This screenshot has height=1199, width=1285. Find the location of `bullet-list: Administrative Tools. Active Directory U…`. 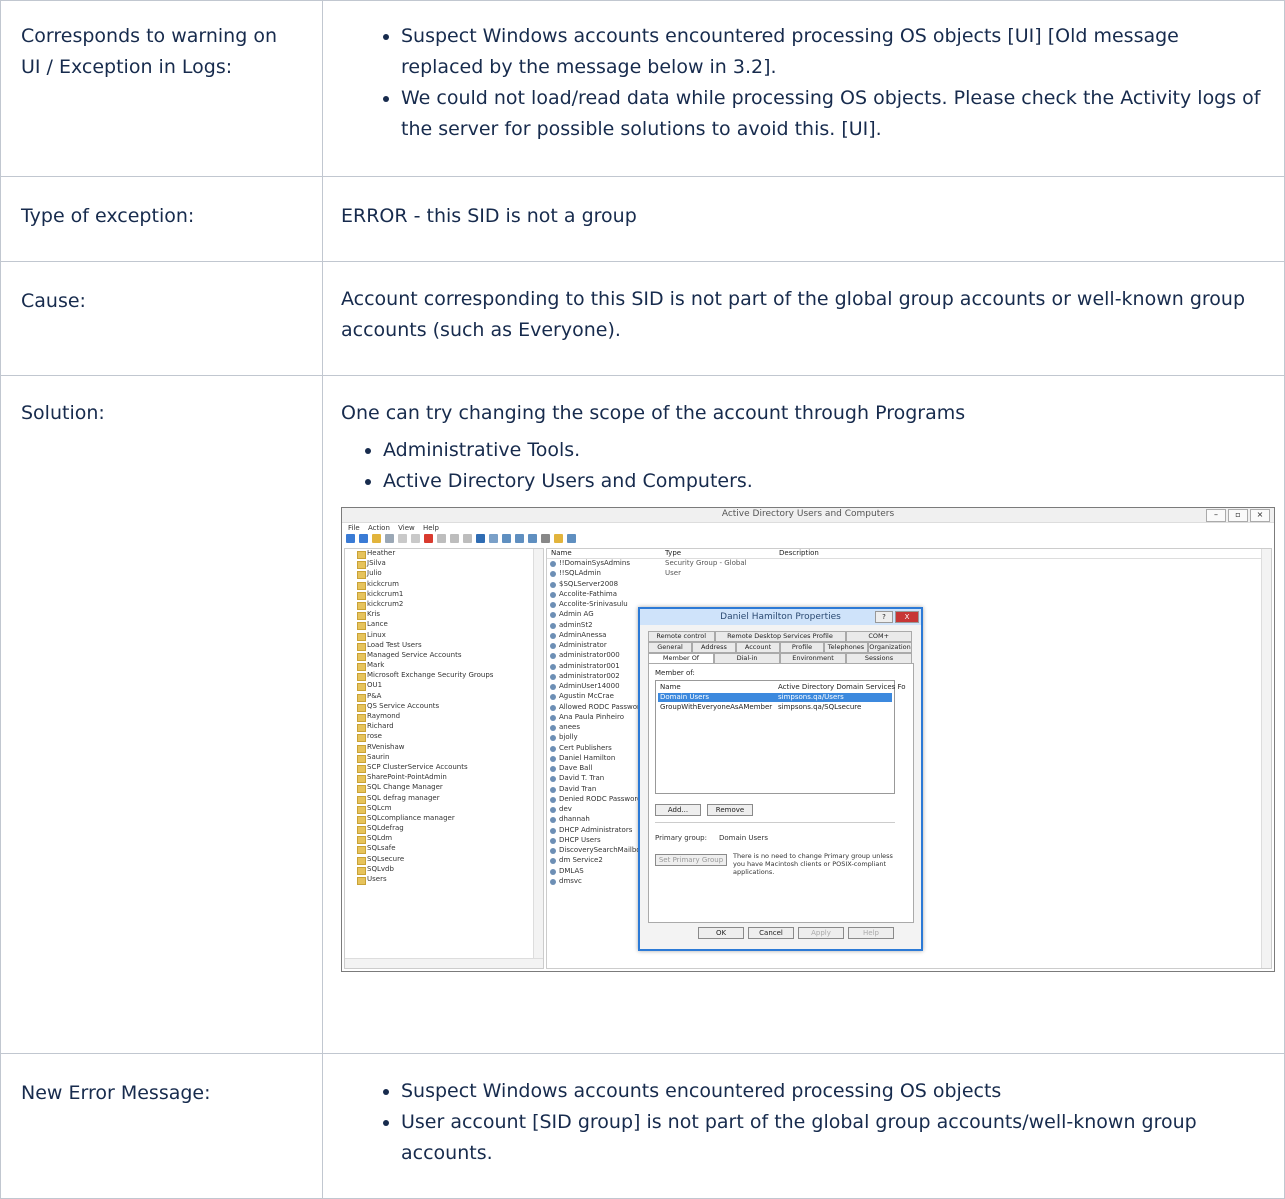

bullet-list: Administrative Tools. Active Directory U… is located at coordinates (803, 466).